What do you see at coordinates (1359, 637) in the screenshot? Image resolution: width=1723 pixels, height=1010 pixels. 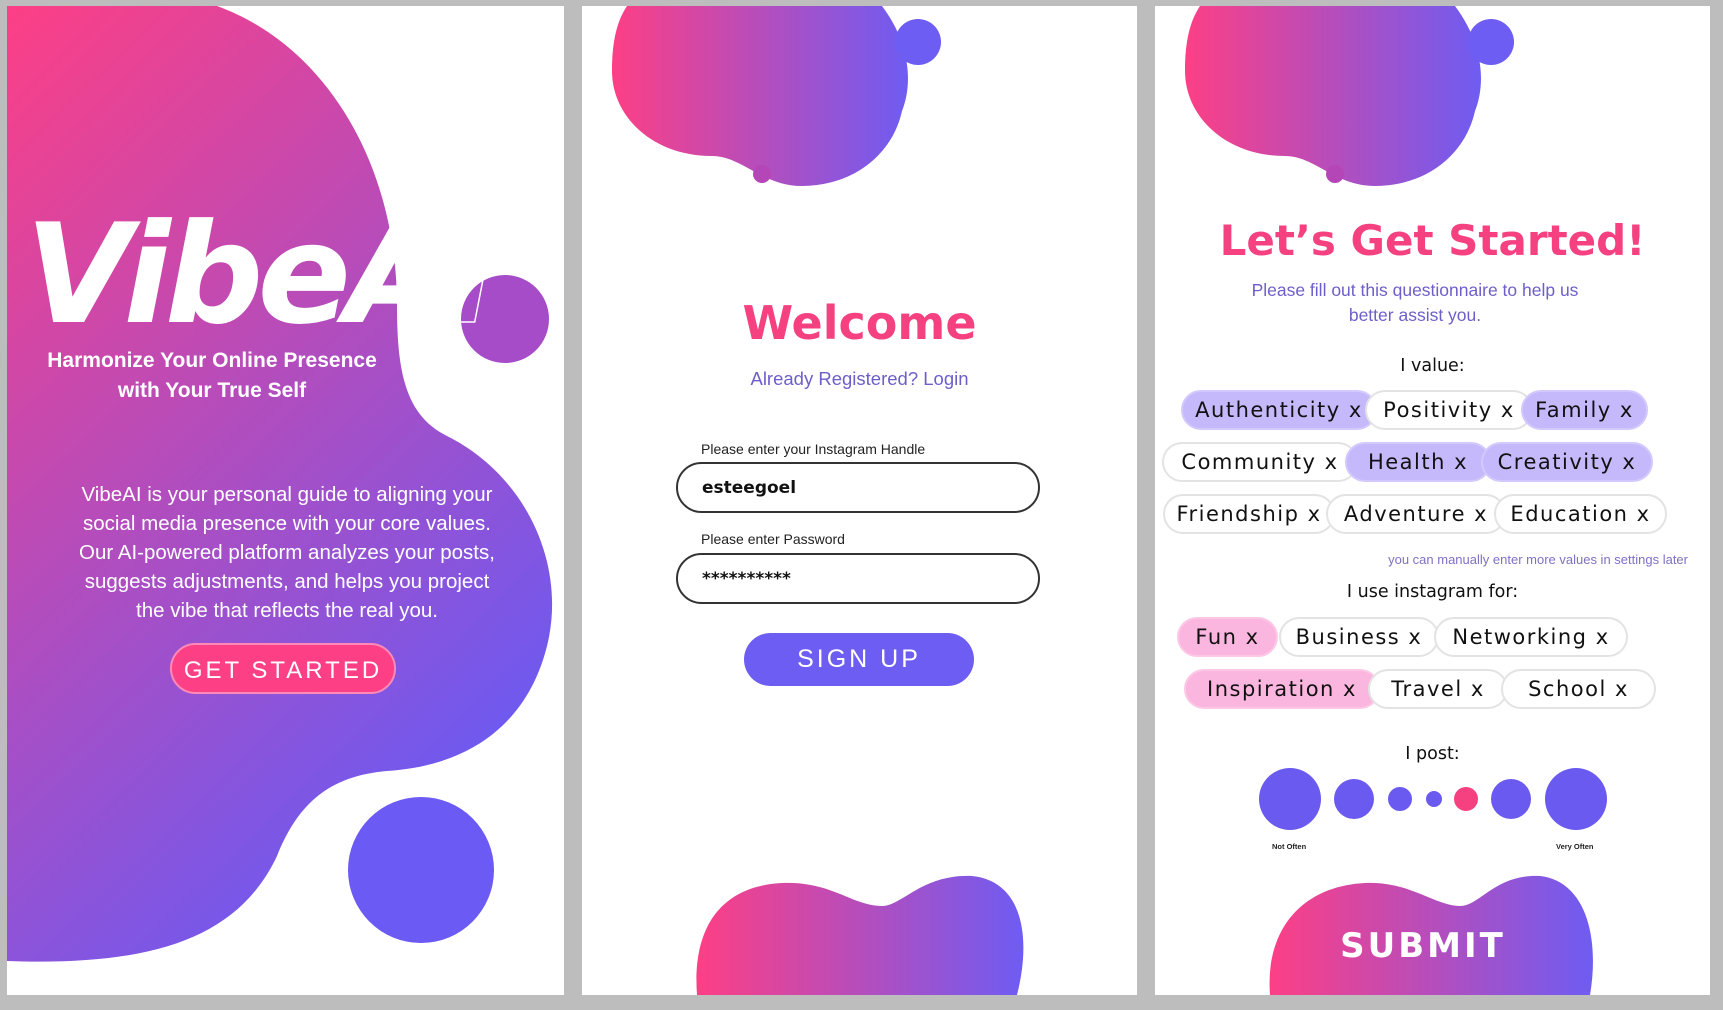 I see `chip-option: Business x` at bounding box center [1359, 637].